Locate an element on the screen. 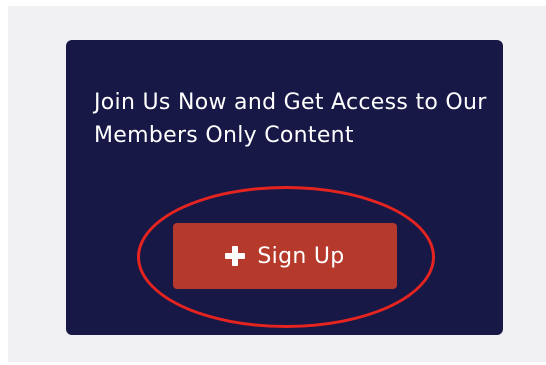 This screenshot has width=546, height=365. plus-icon is located at coordinates (235, 256).